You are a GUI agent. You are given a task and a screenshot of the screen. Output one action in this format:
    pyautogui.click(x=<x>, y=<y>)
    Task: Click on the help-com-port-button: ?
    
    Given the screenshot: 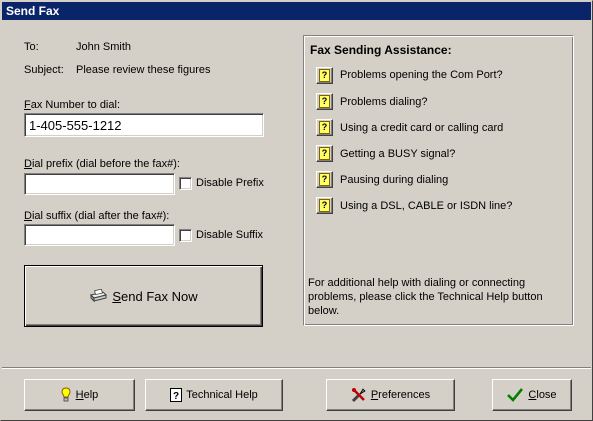 What is the action you would take?
    pyautogui.click(x=324, y=75)
    